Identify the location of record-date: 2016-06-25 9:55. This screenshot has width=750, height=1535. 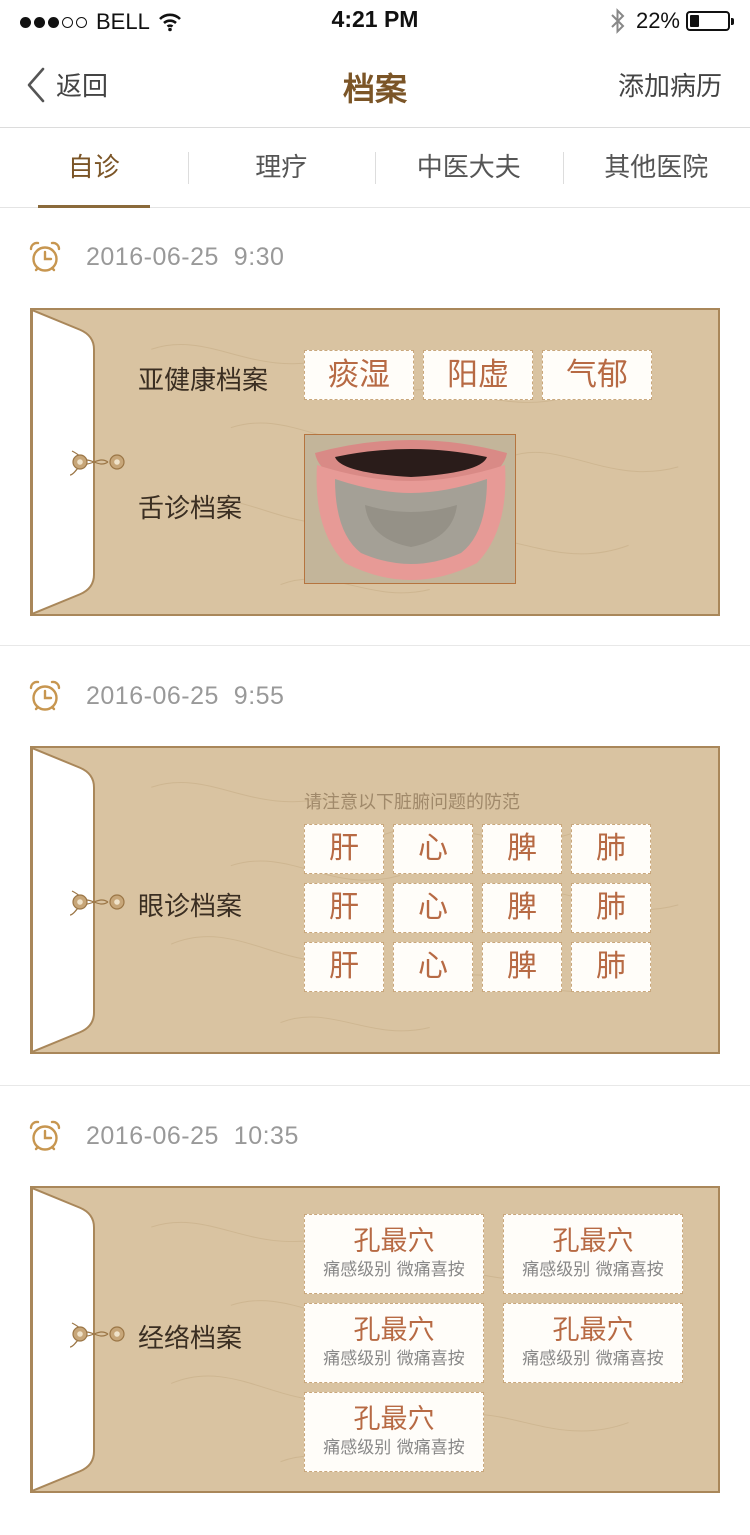
(185, 696).